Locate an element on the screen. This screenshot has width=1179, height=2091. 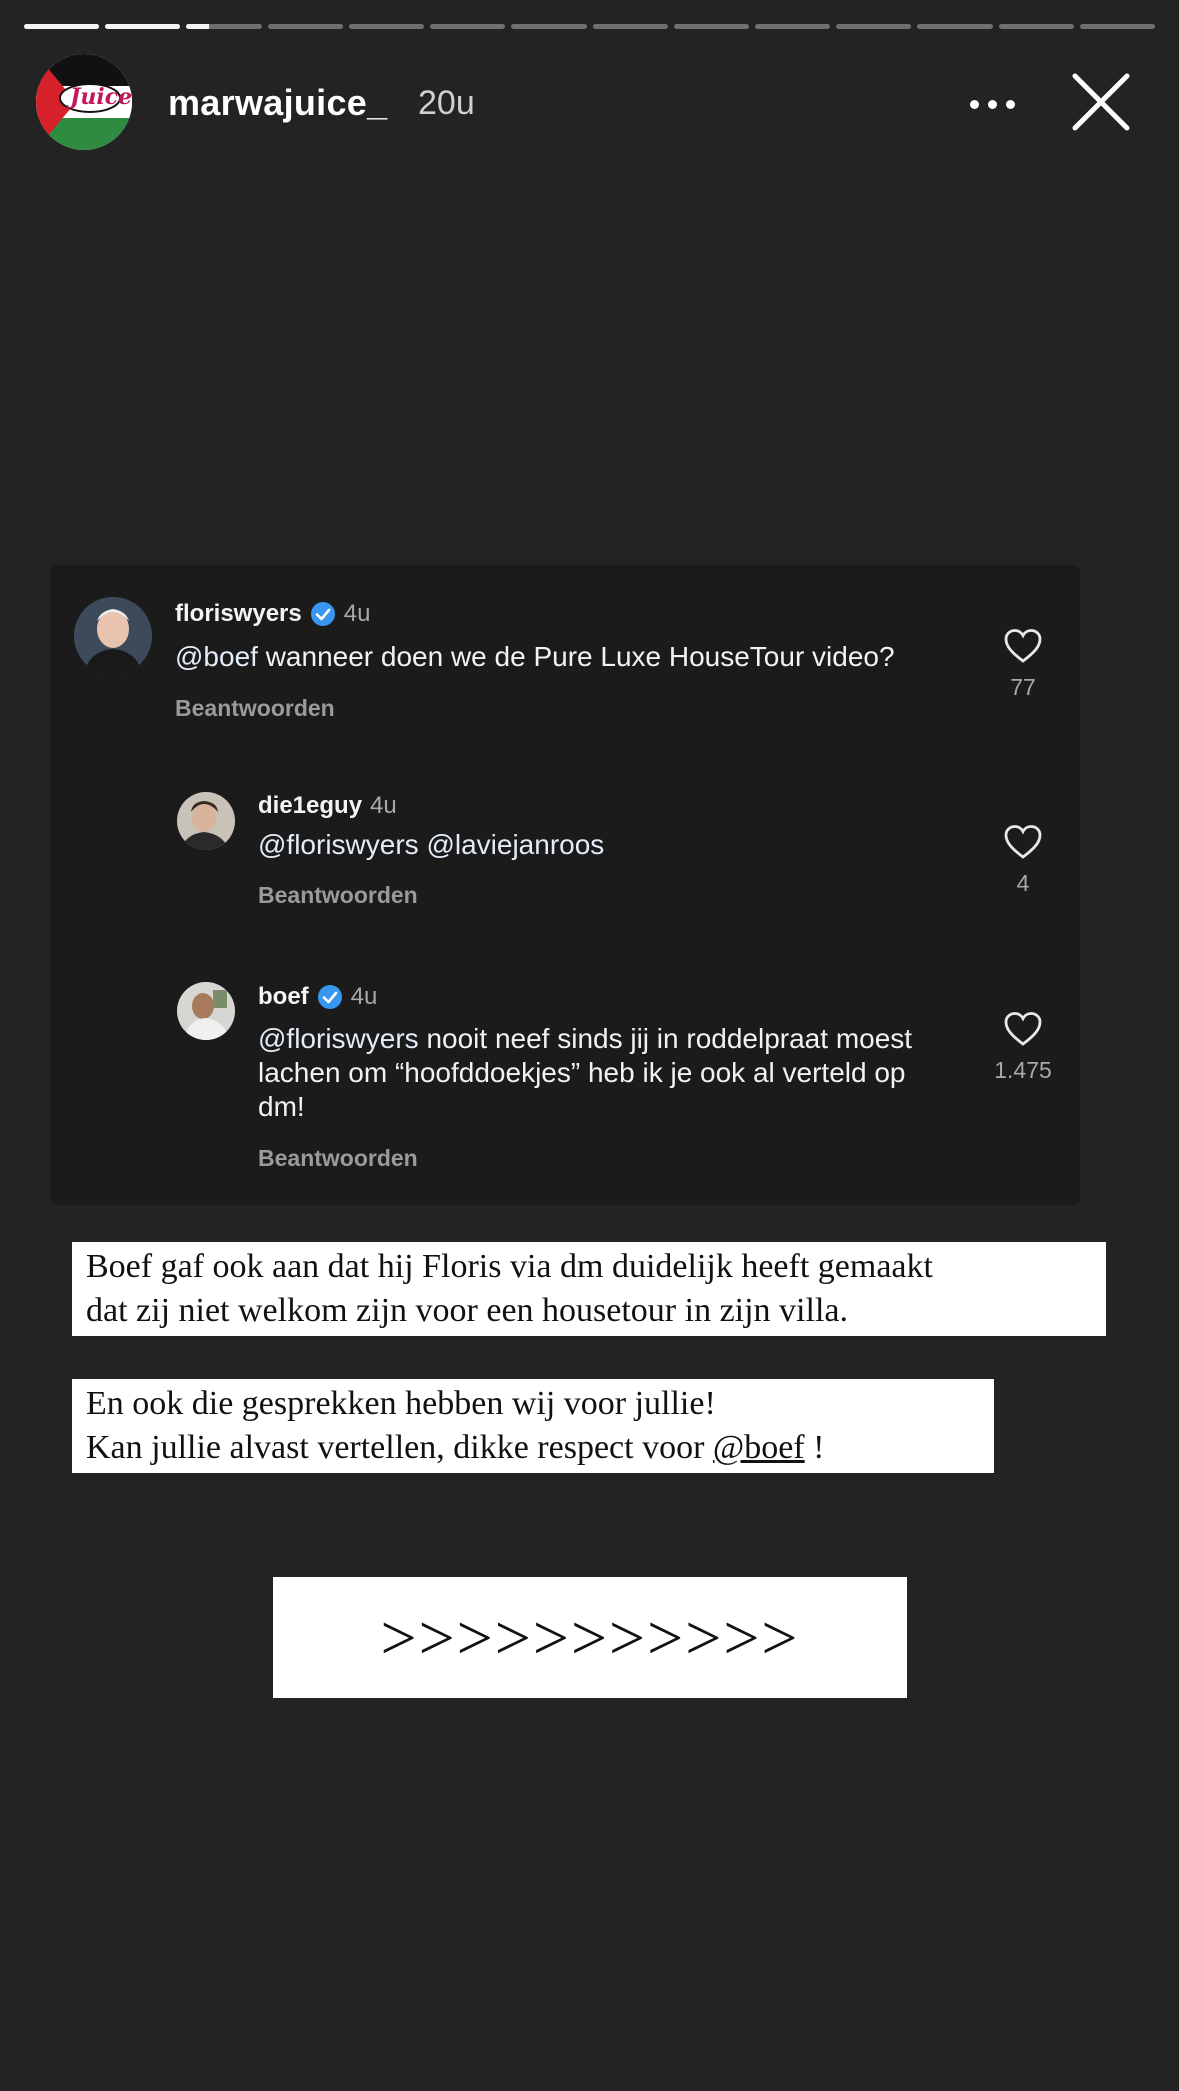
comment-text: @floriswyers @laviejanroos is located at coordinates (608, 845).